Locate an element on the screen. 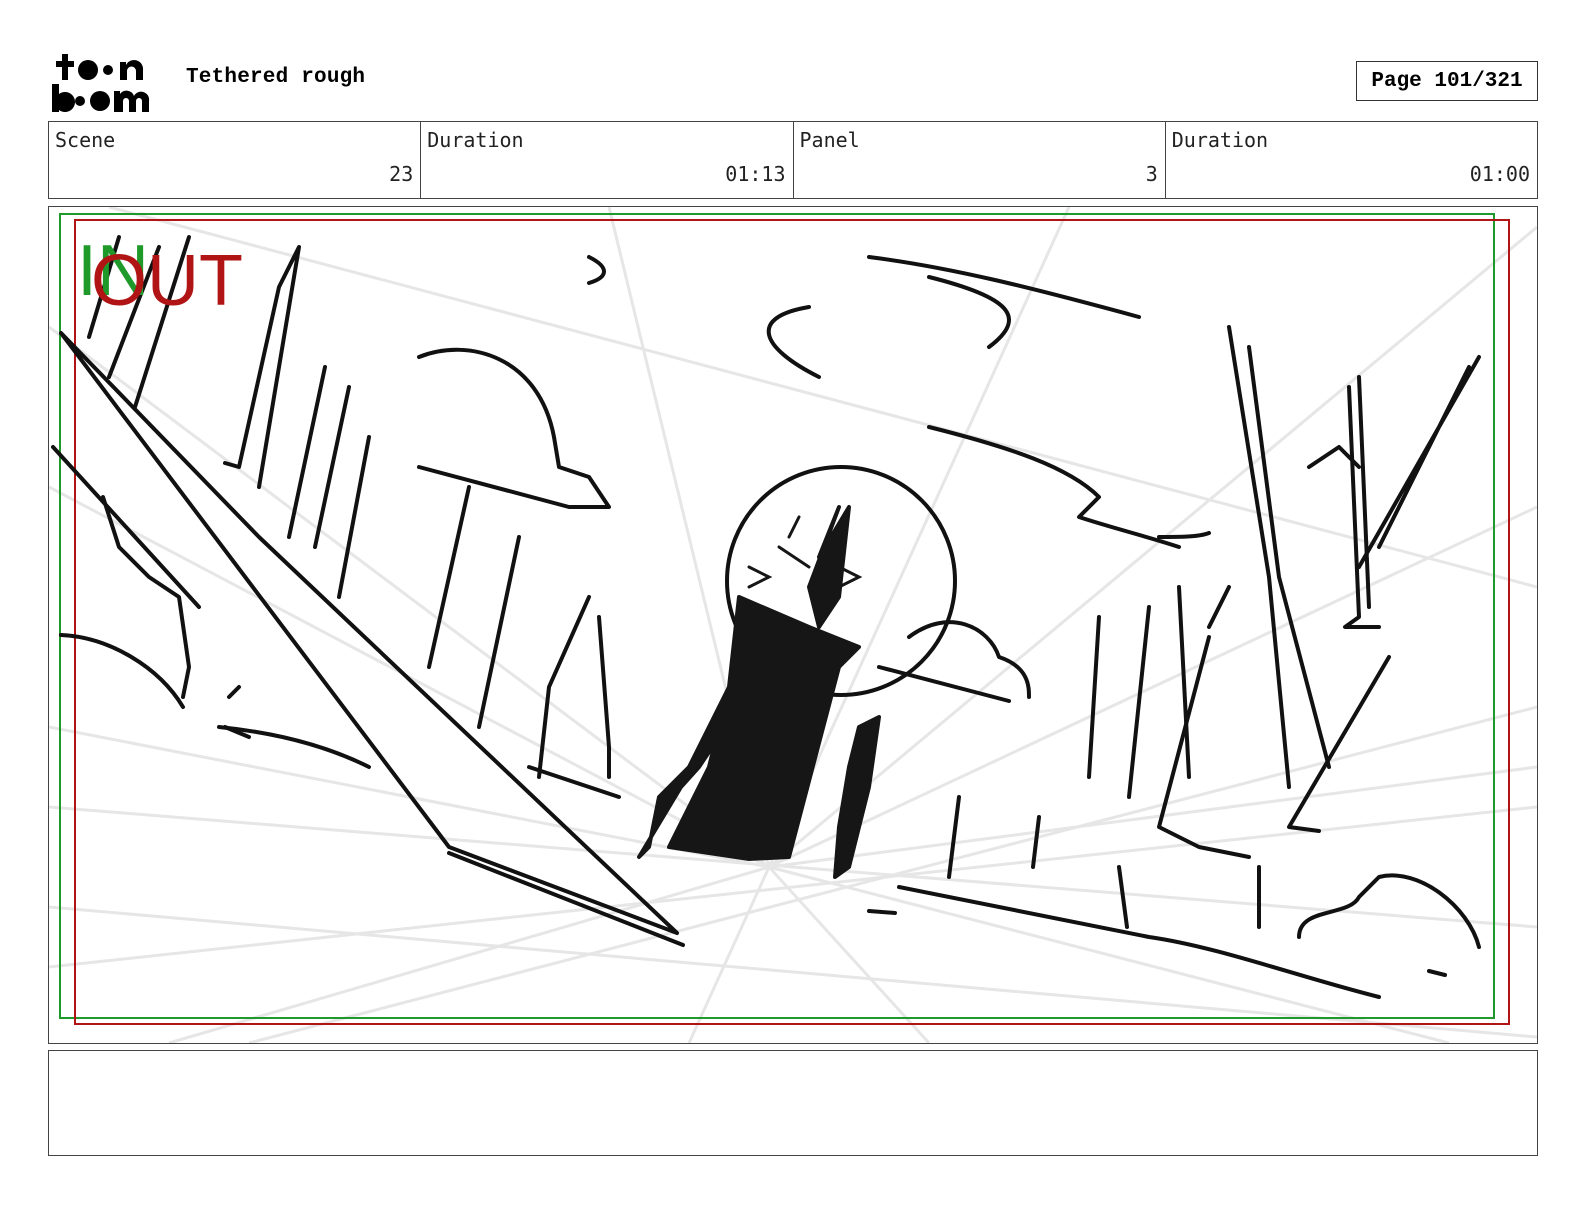 This screenshot has height=1224, width=1584. panel-duration-cell: Duration 01:00 is located at coordinates (1351, 160).